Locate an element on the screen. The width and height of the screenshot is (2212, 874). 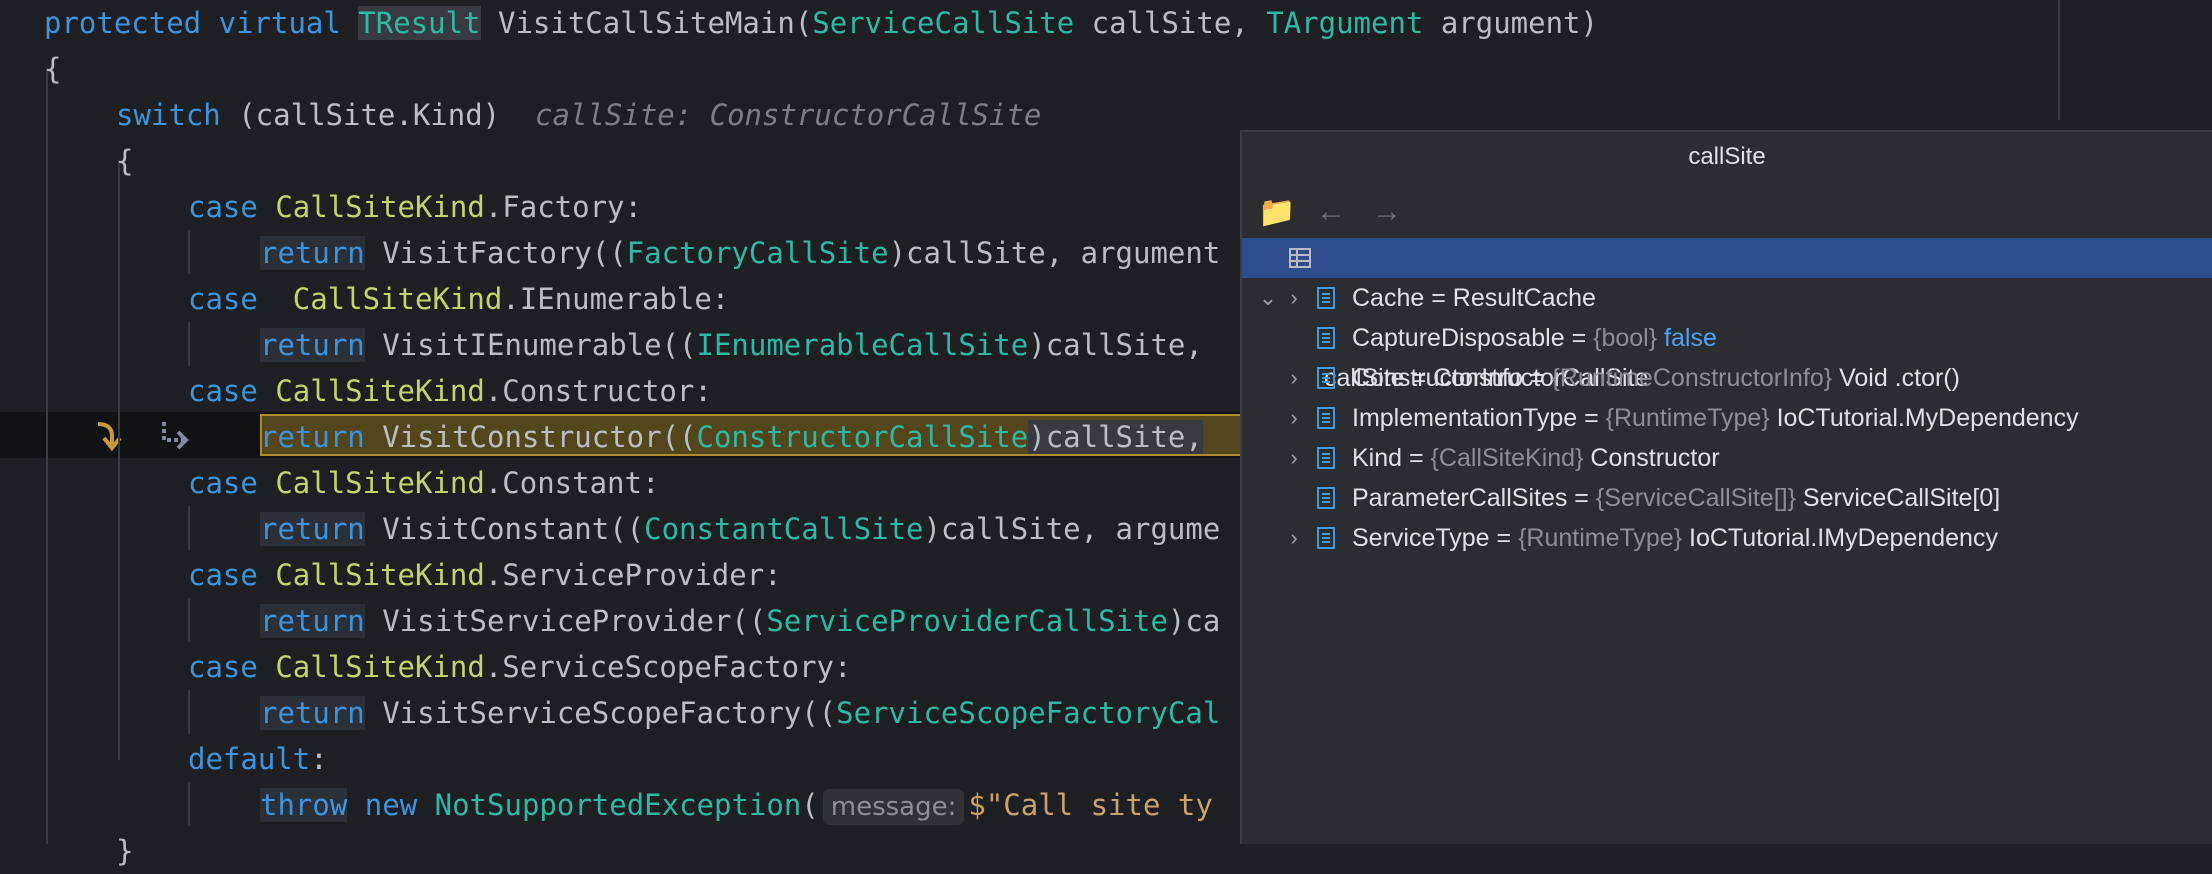
field-value: false is located at coordinates (1690, 338).